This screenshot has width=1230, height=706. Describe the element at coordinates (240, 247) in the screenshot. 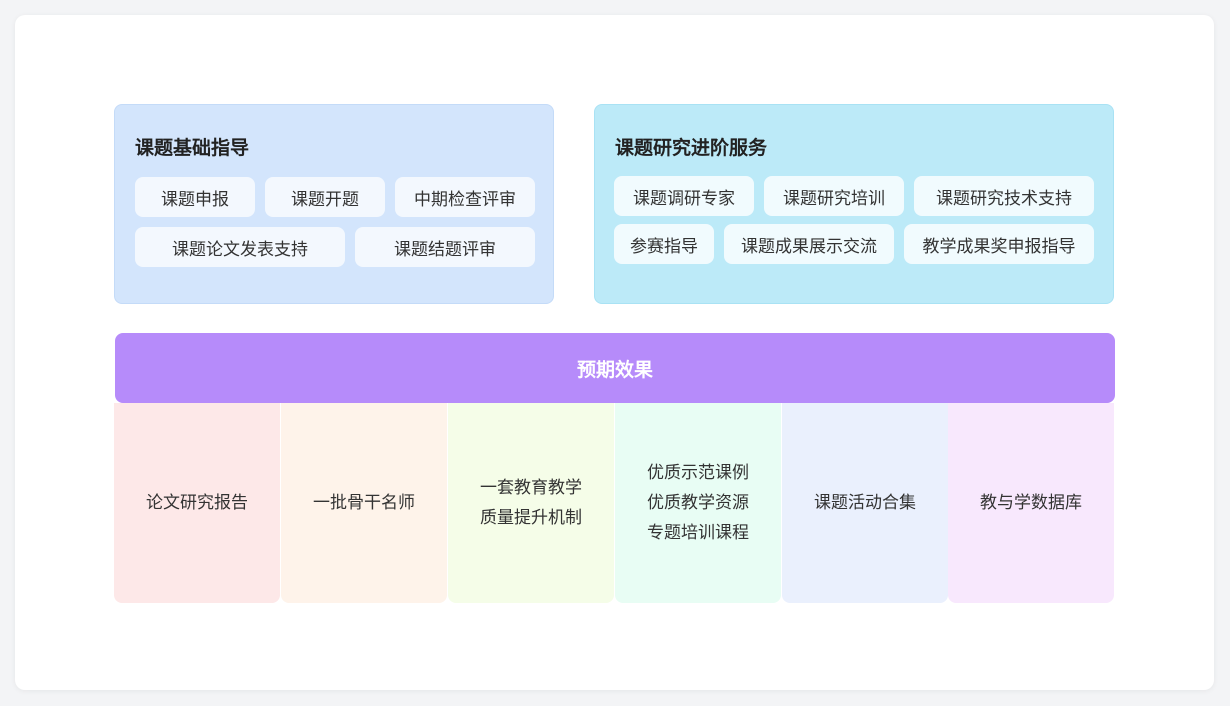

I see `chip-basic-3: 课题论文发表支持` at that location.